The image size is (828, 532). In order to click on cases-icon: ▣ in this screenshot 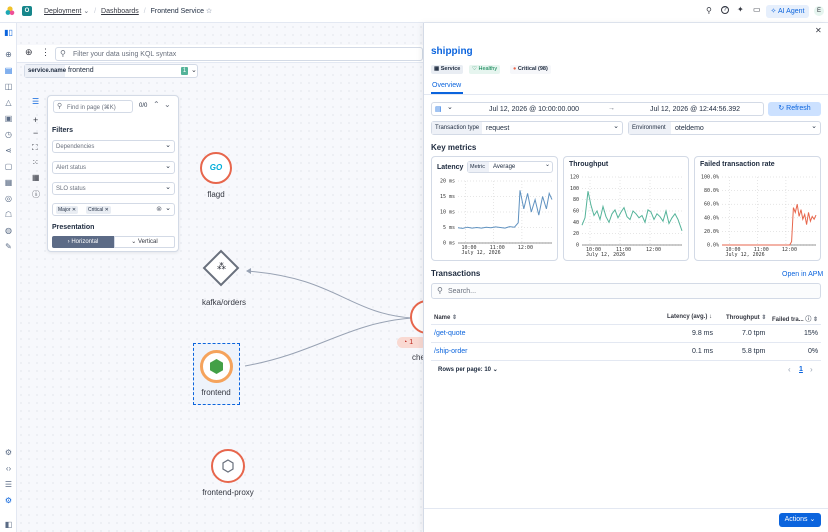, I will do `click(8, 118)`.